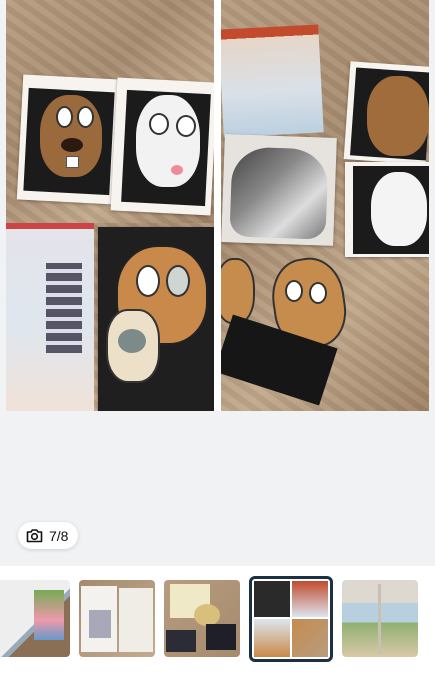  I want to click on photo-comic-fox, so click(110, 317).